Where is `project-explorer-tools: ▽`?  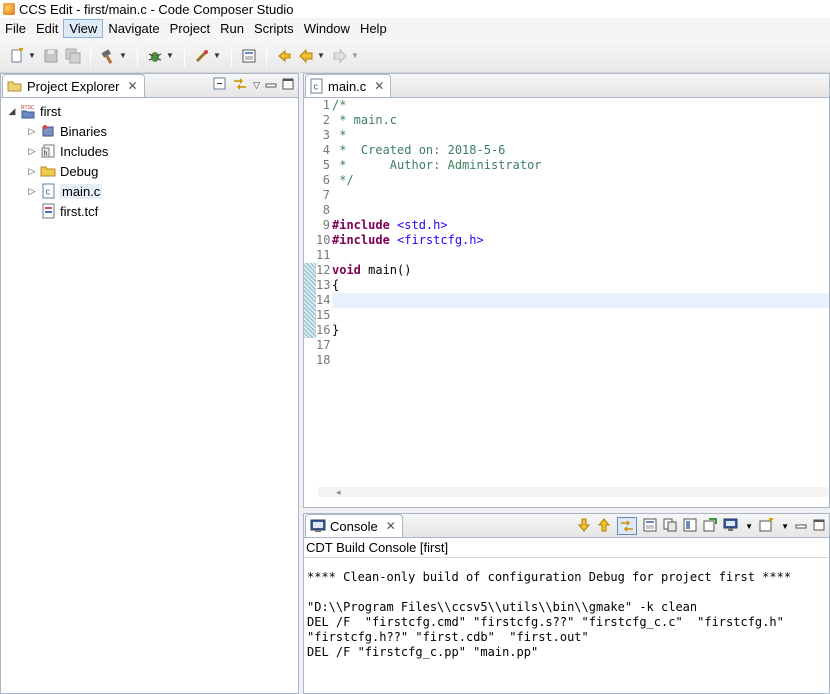
project-explorer-tools: ▽ is located at coordinates (253, 85).